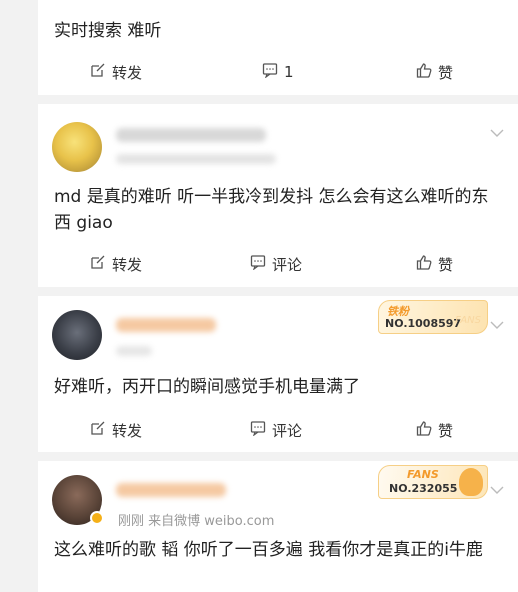 The height and width of the screenshot is (592, 518). I want to click on badge-tag: FANS, so click(423, 474).